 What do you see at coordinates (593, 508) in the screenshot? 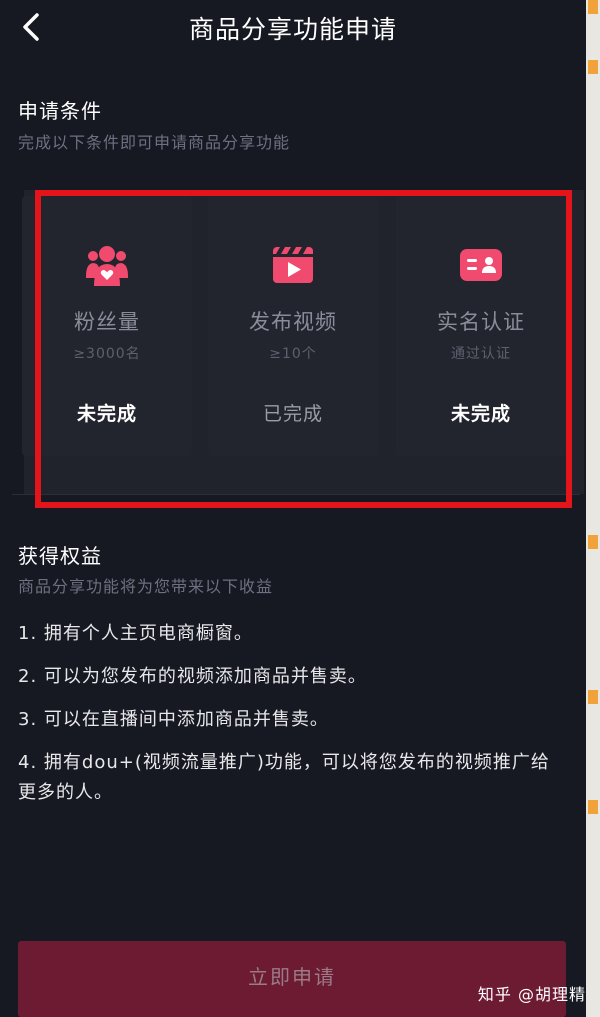
I see `scan-edge-strip` at bounding box center [593, 508].